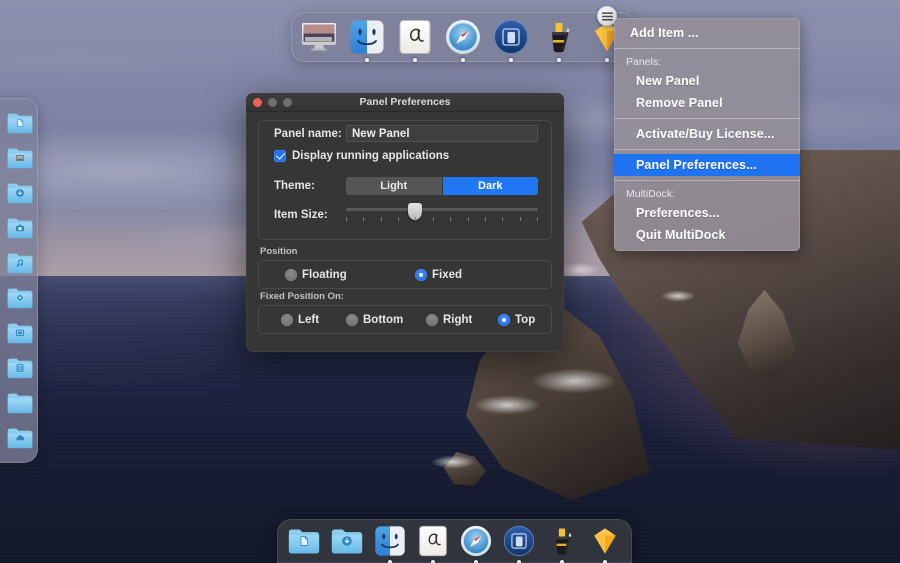 This screenshot has height=563, width=900. I want to click on theme-segmented-control: Light Dark, so click(442, 186).